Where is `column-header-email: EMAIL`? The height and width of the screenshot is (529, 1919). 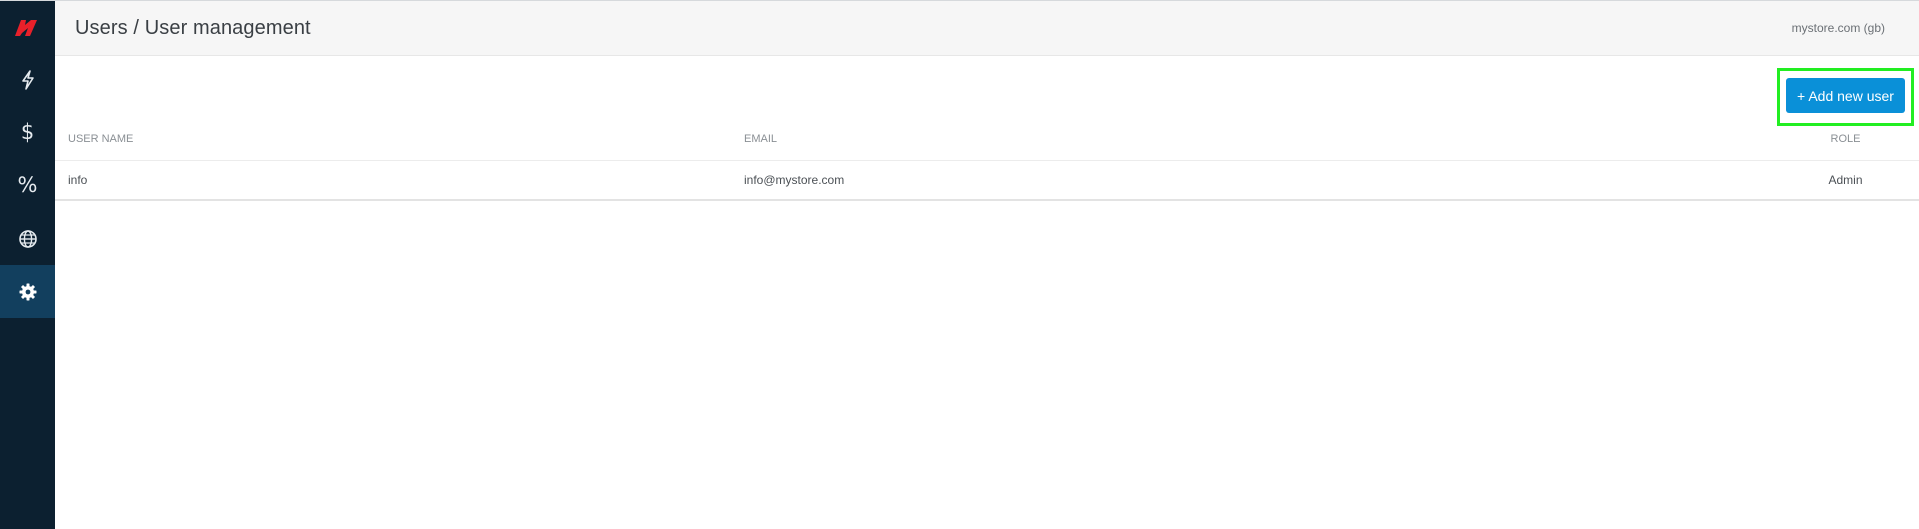 column-header-email: EMAIL is located at coordinates (1251, 139).